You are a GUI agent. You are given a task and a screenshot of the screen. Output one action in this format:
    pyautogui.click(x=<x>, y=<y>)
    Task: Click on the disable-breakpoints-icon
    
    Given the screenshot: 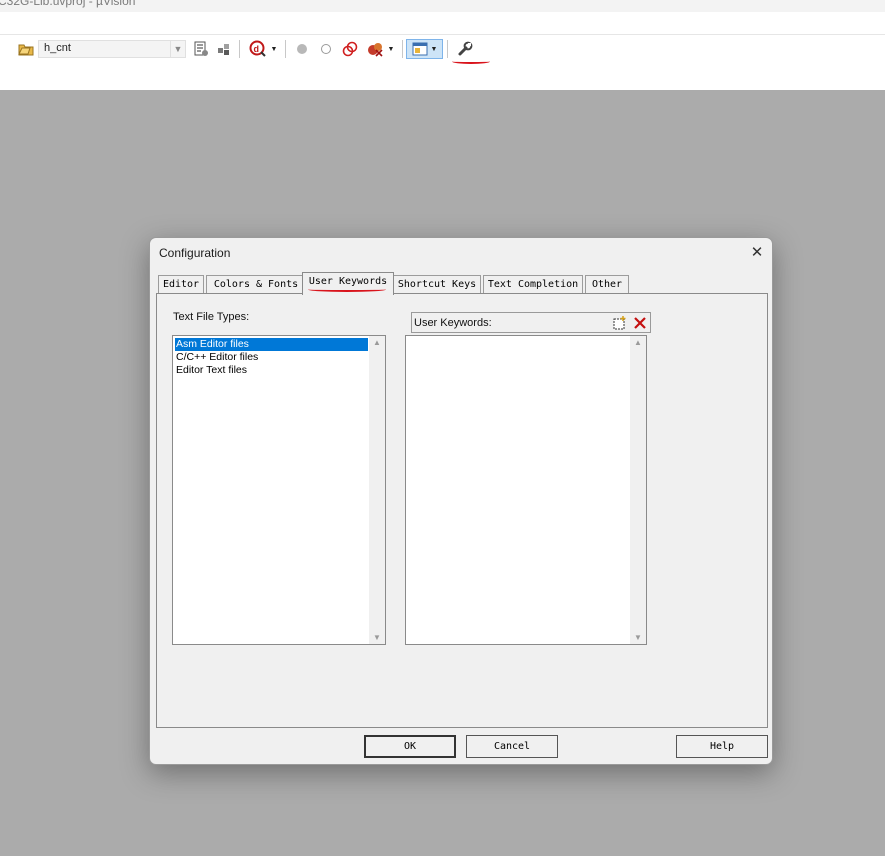 What is the action you would take?
    pyautogui.click(x=350, y=49)
    